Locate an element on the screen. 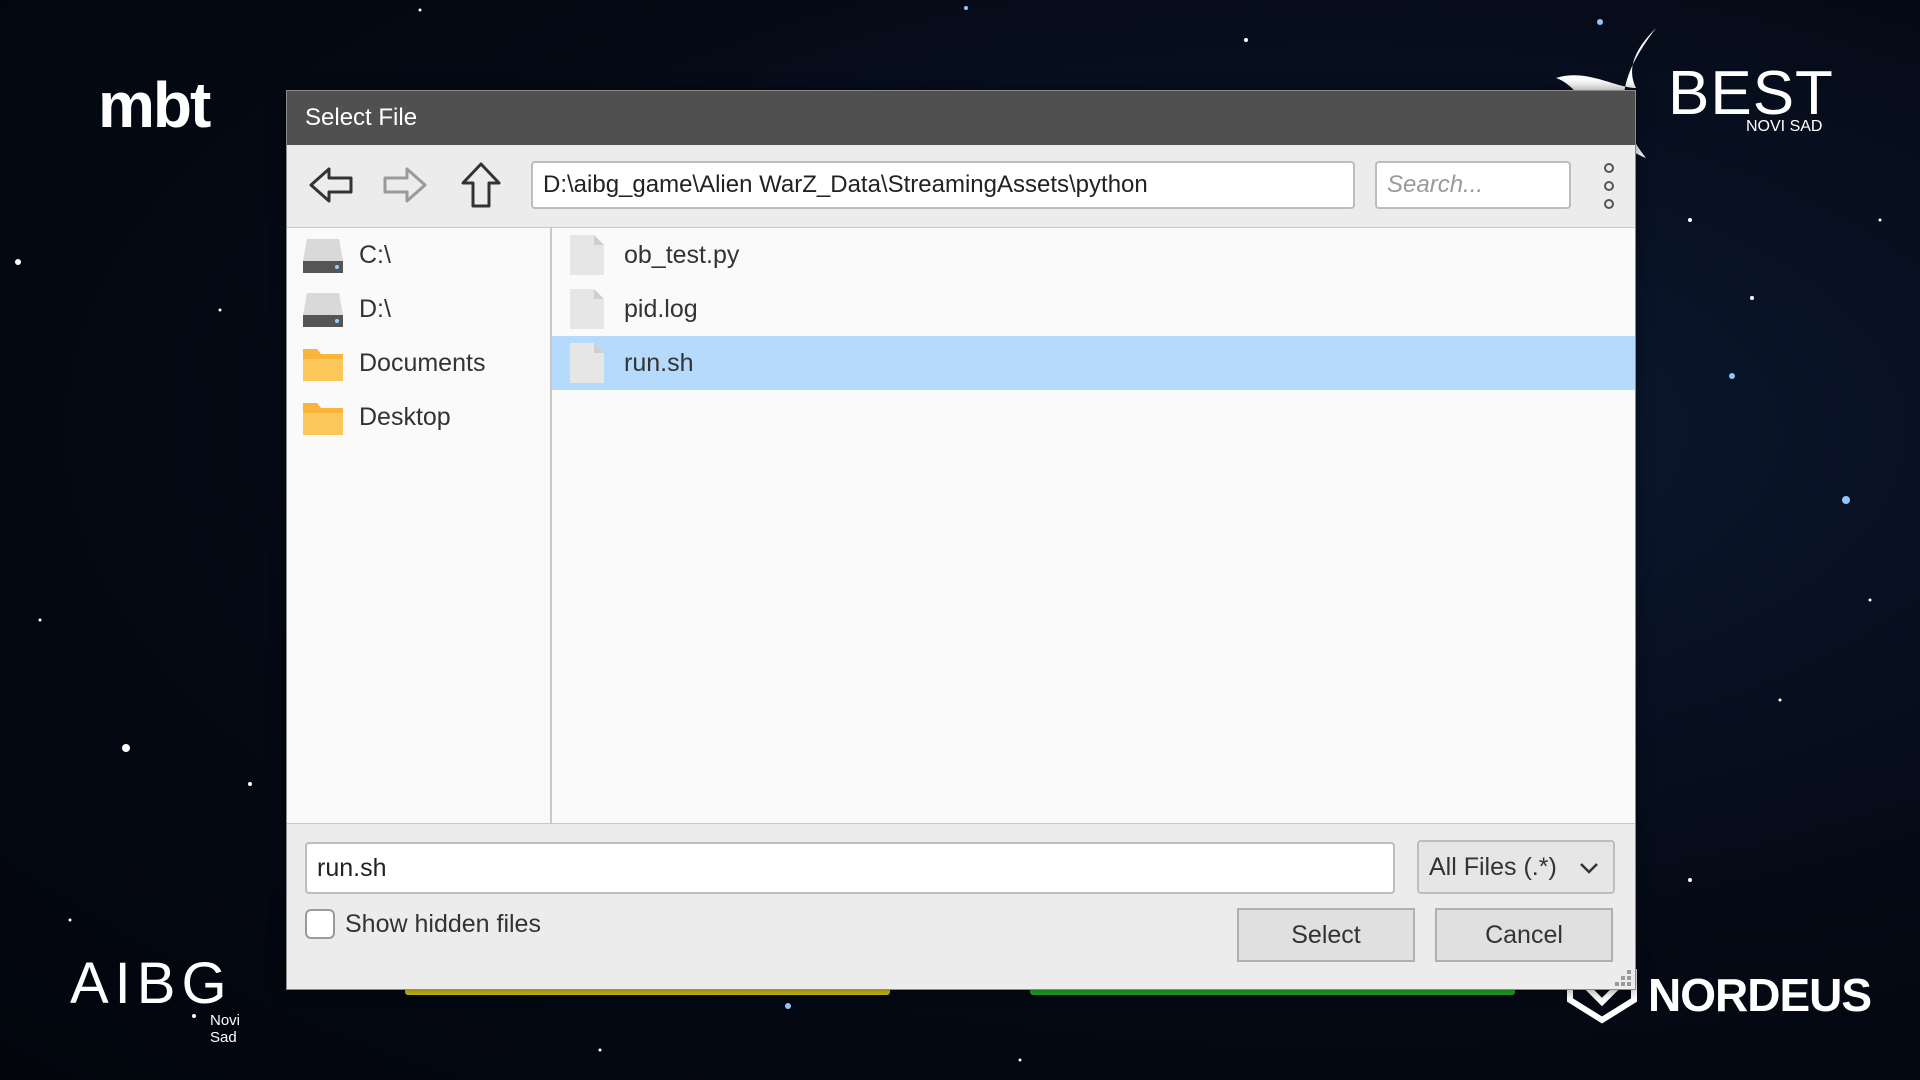 Image resolution: width=1920 pixels, height=1080 pixels. filename-input is located at coordinates (850, 868).